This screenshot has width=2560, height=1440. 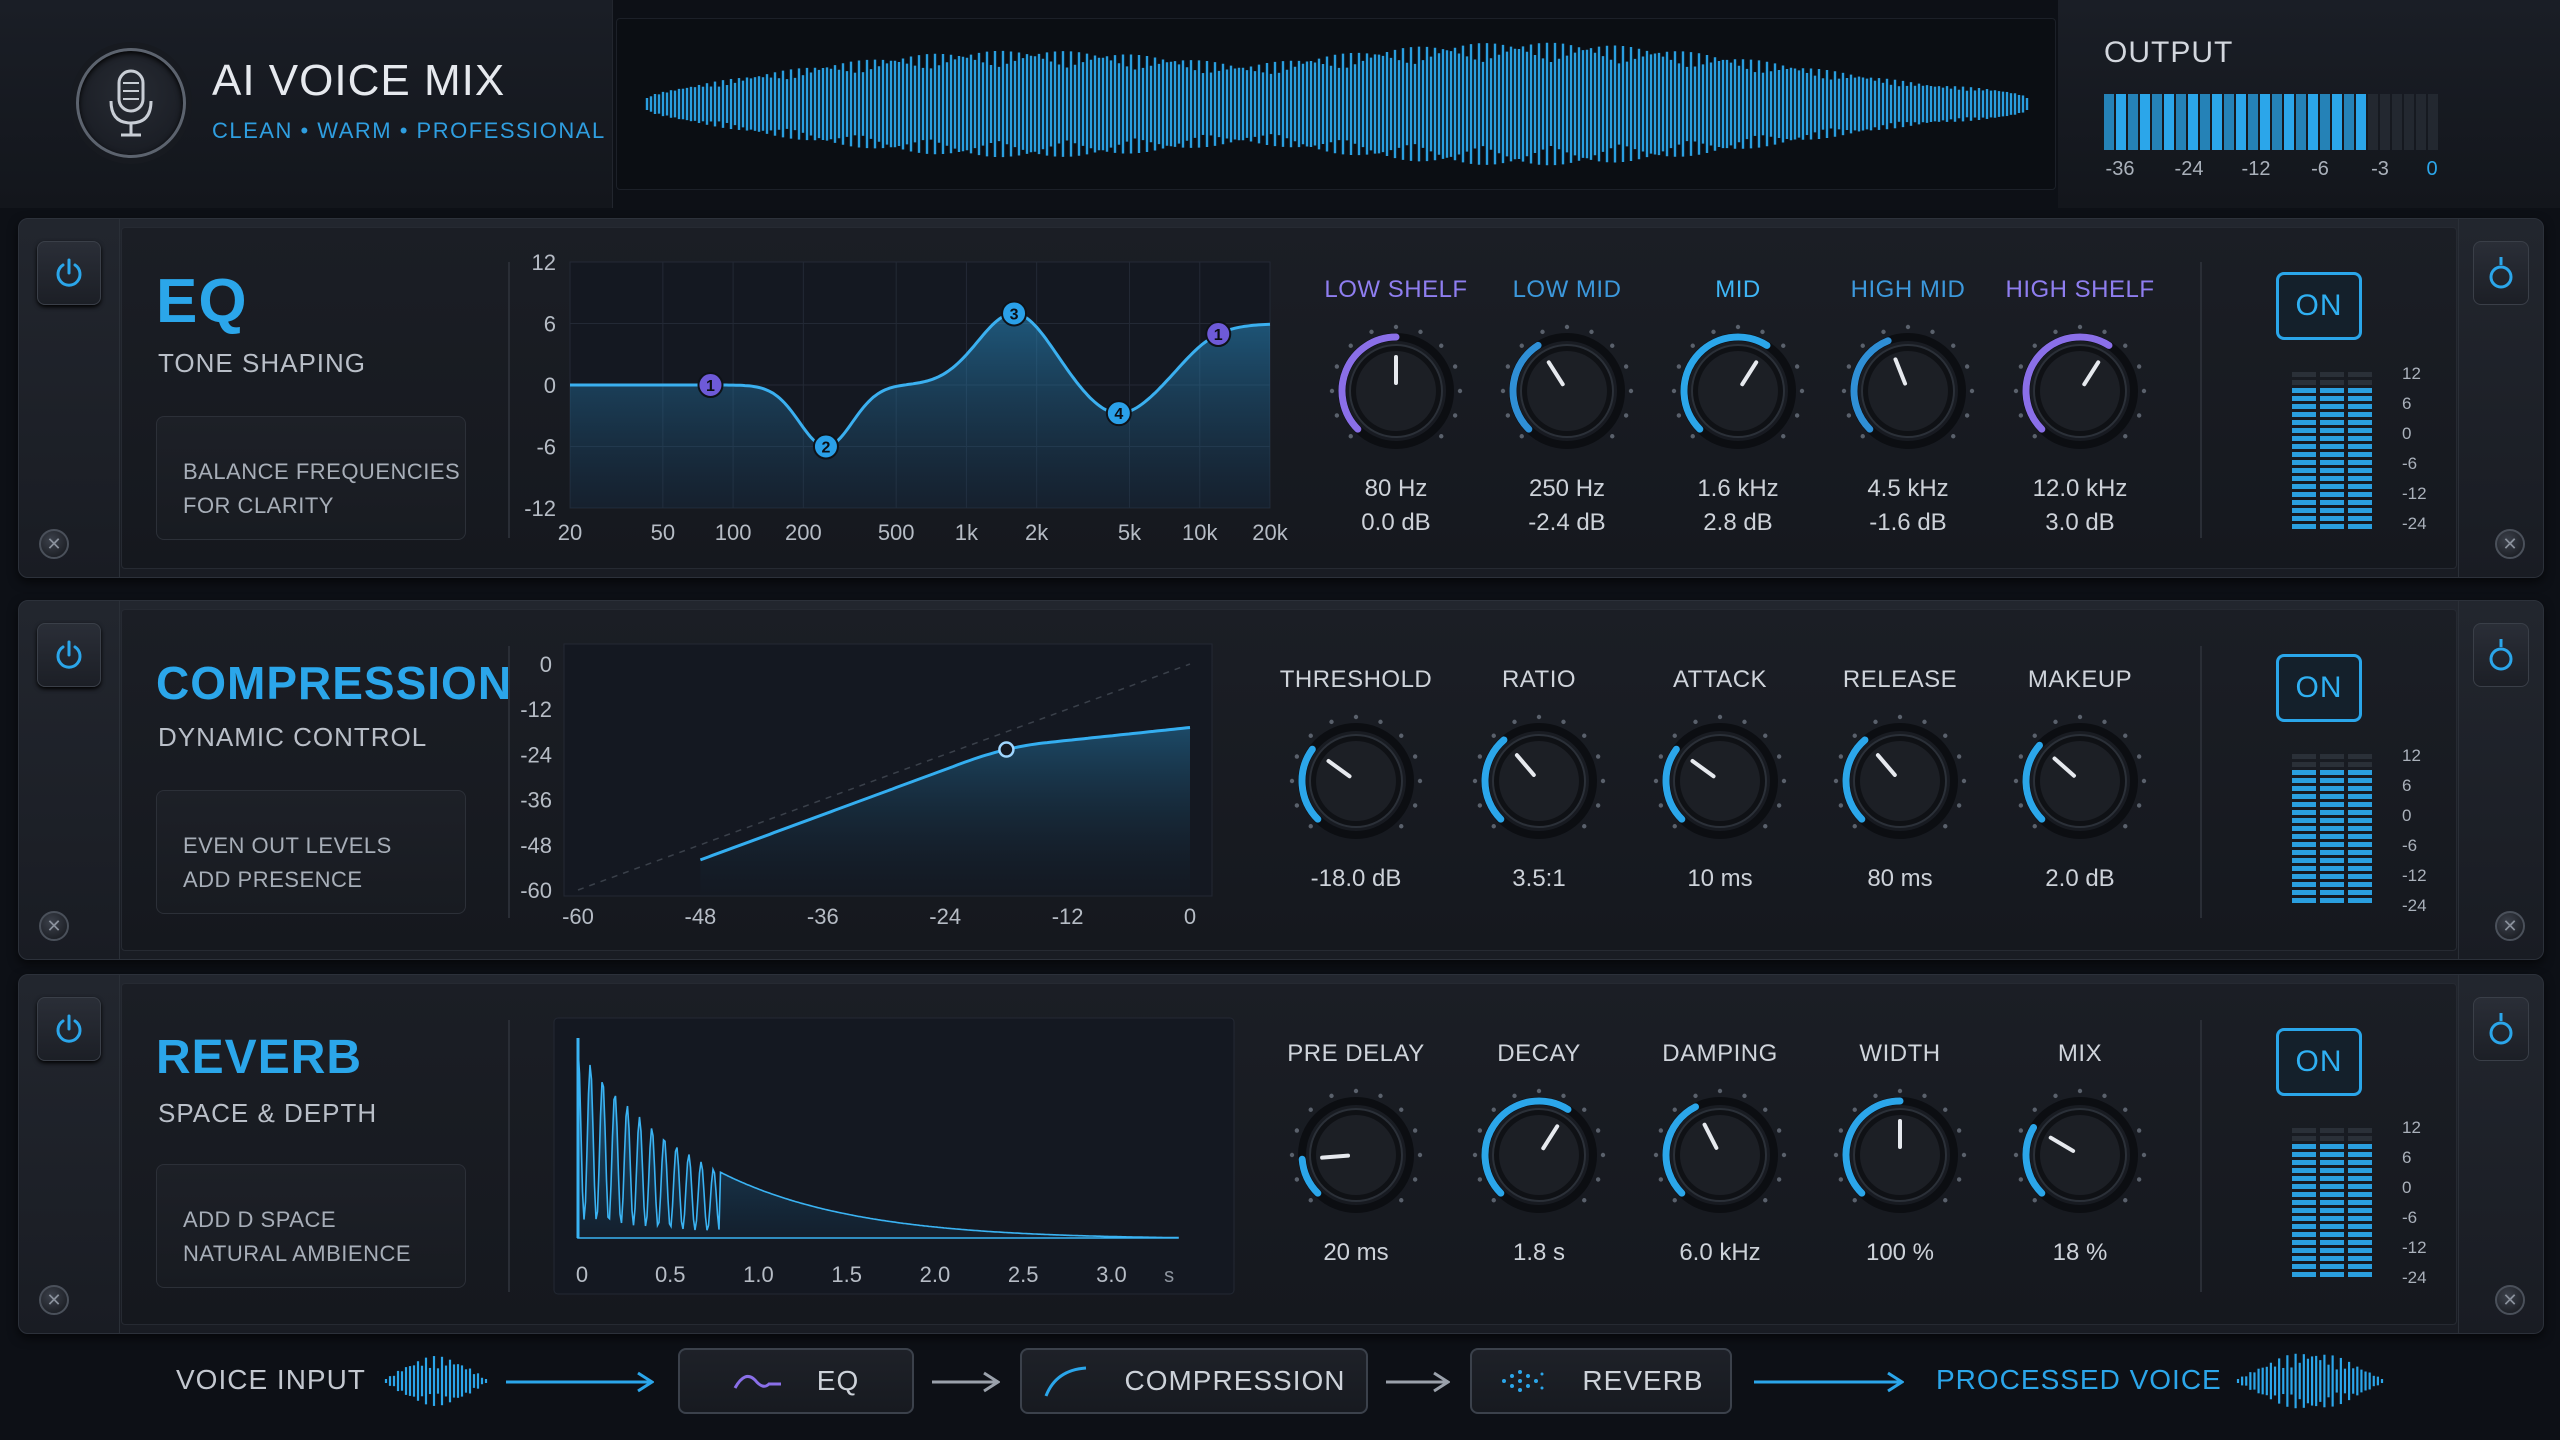 What do you see at coordinates (1194, 1381) in the screenshot?
I see `chain-step-compression: COMPRESSION` at bounding box center [1194, 1381].